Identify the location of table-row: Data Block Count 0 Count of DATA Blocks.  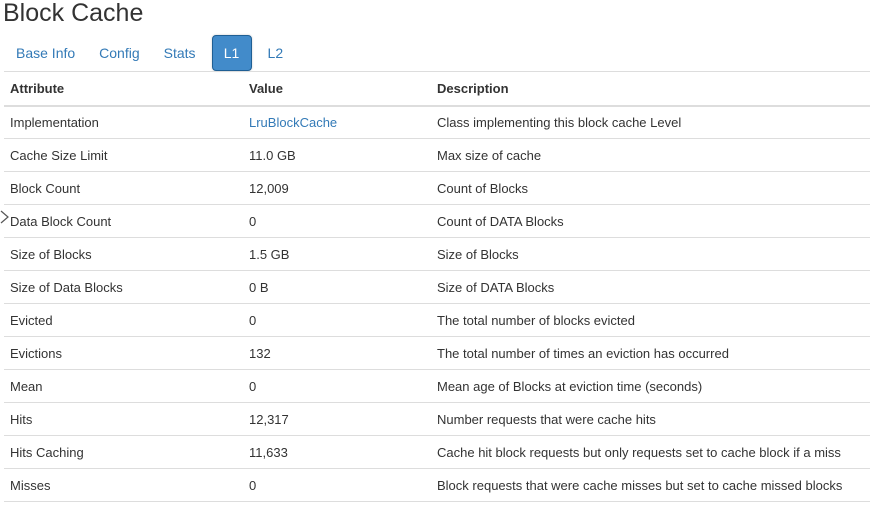
(437, 221).